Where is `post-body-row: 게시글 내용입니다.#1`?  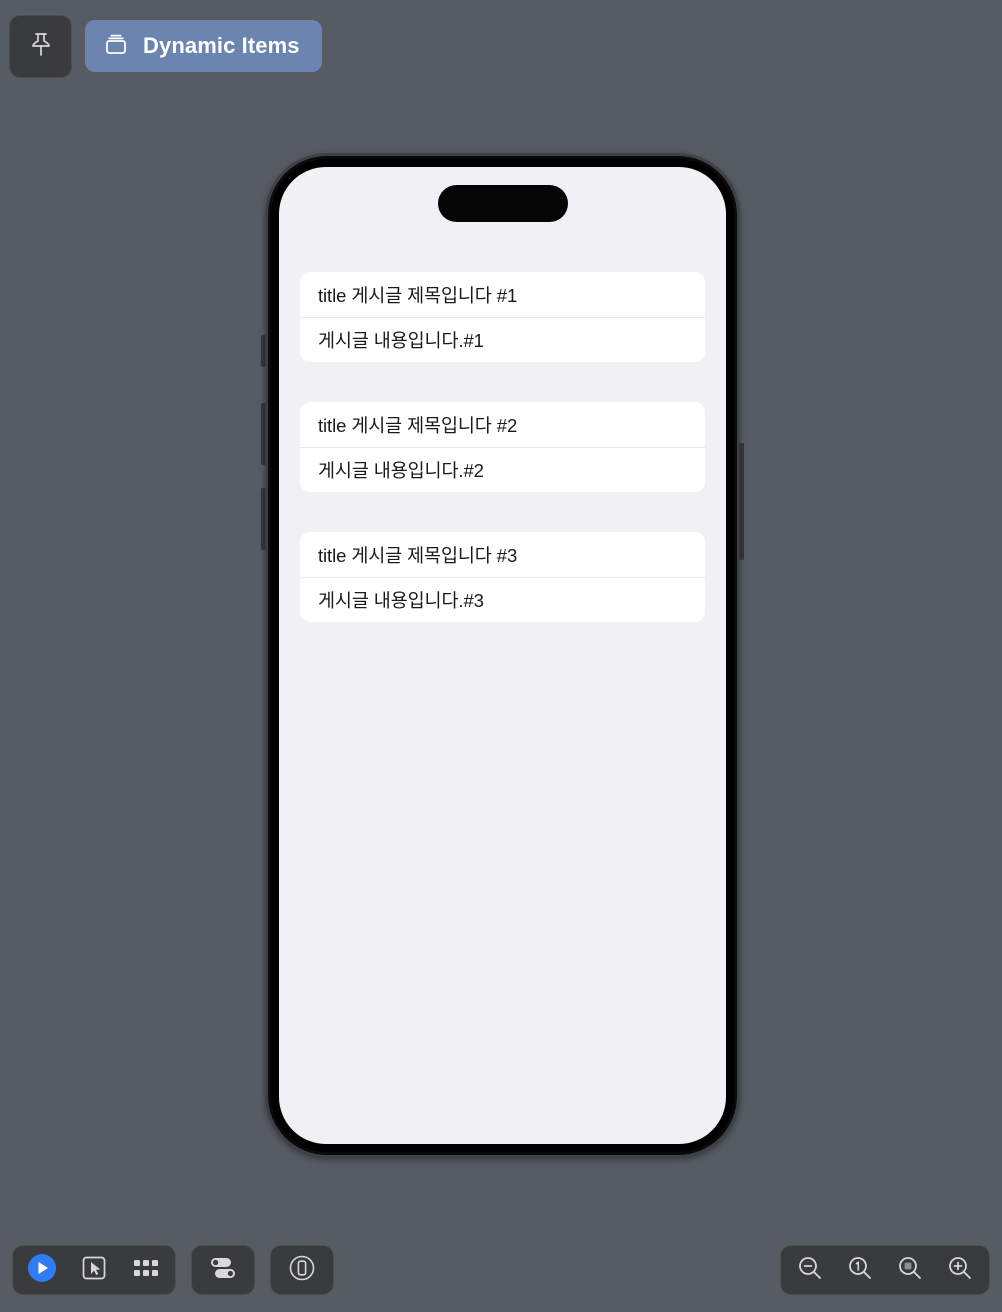 post-body-row: 게시글 내용입니다.#1 is located at coordinates (502, 339).